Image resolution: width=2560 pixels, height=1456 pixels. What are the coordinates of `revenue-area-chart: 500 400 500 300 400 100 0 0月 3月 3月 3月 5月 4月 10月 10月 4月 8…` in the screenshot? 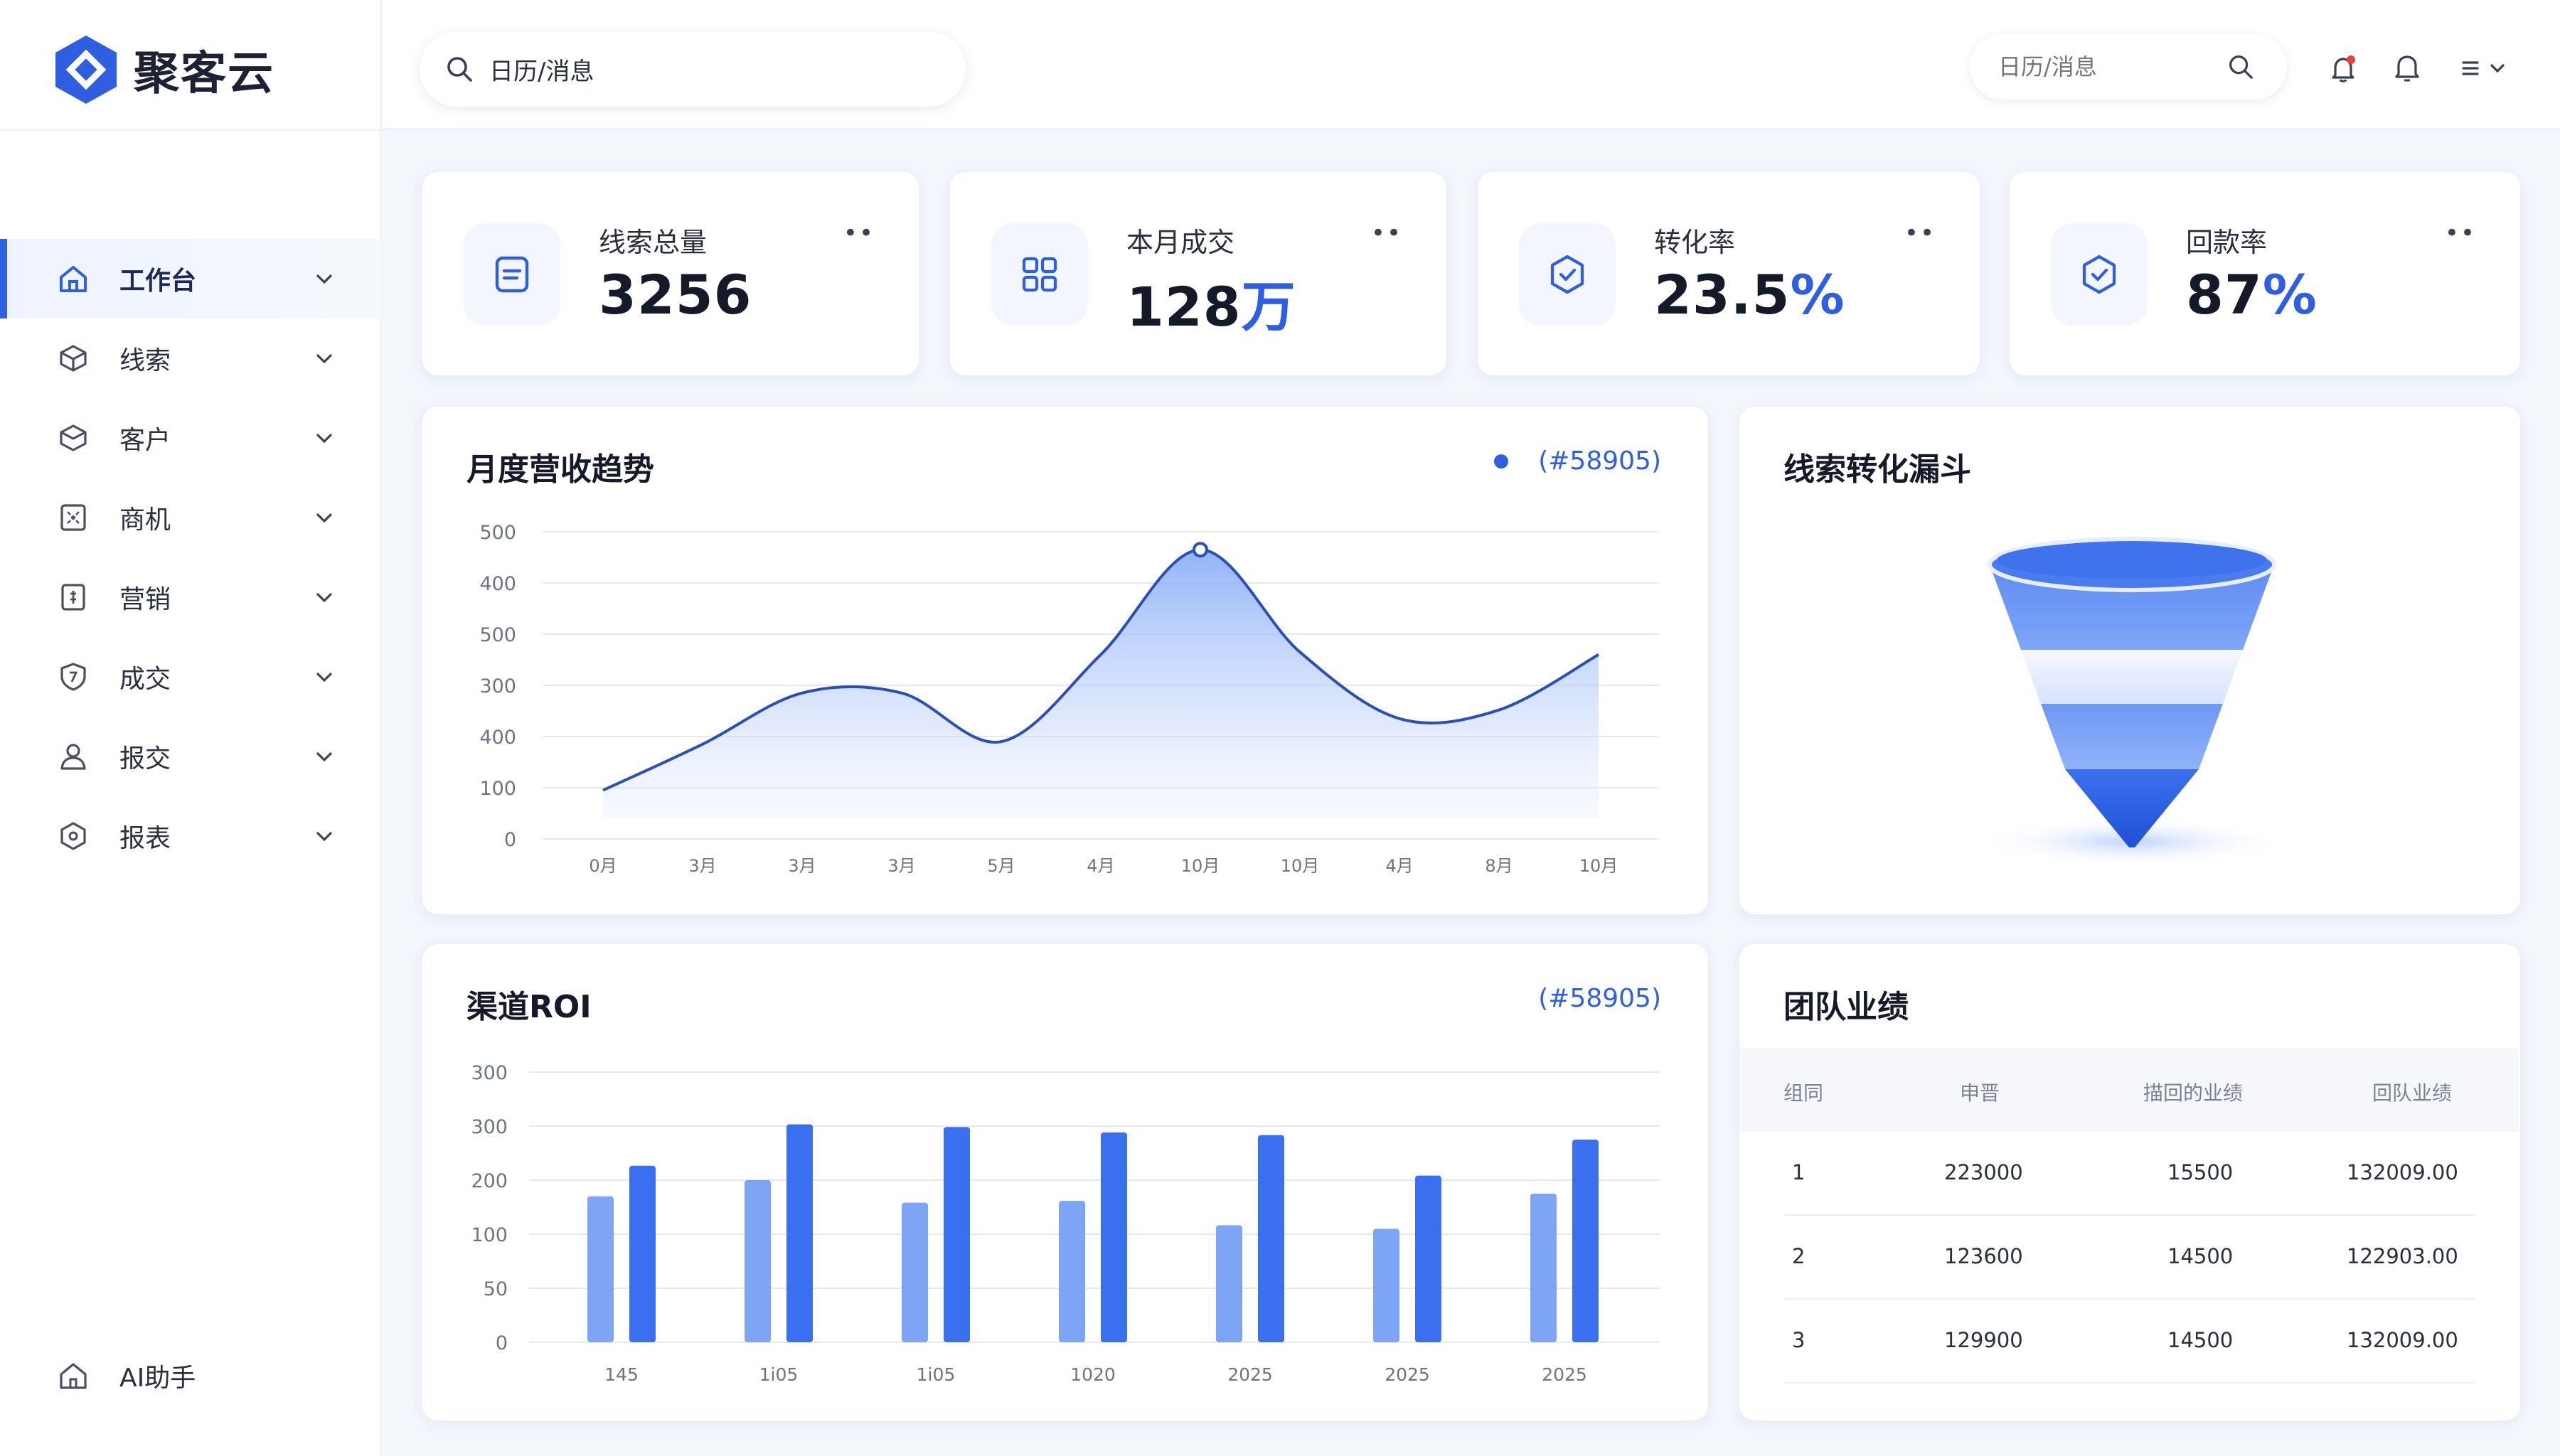 It's located at (1068, 699).